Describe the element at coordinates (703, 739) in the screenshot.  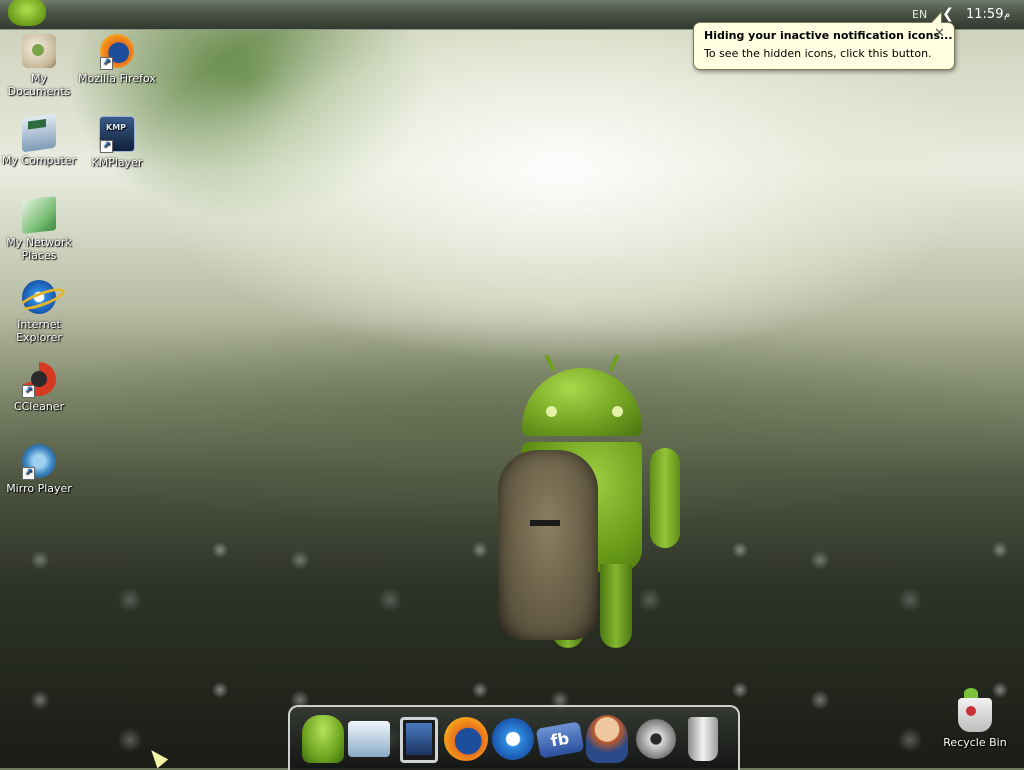
I see `trash-icon` at that location.